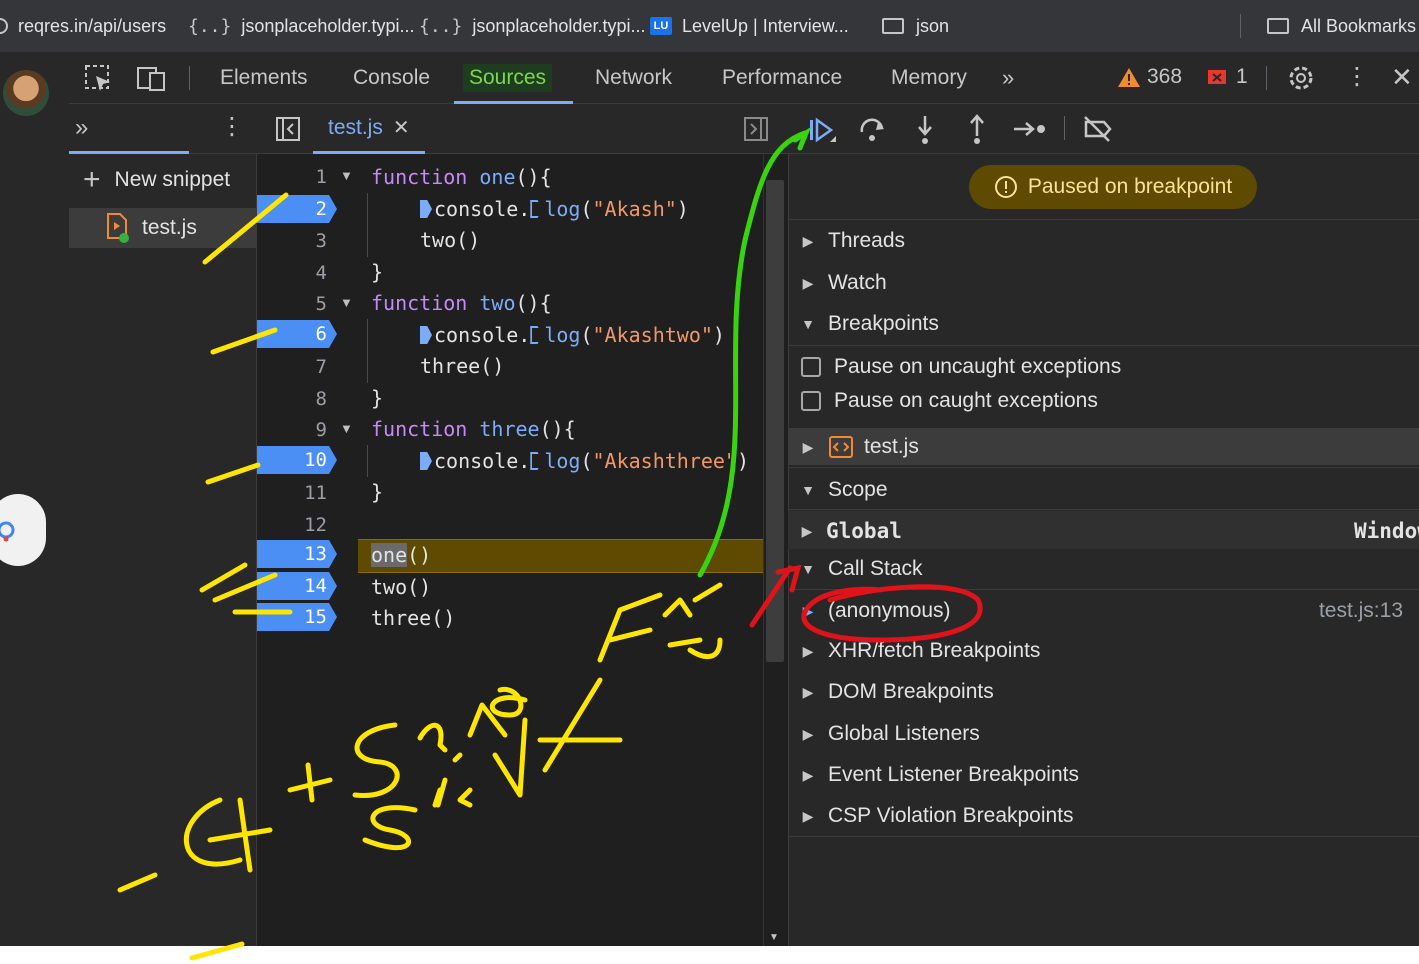 This screenshot has width=1419, height=964. What do you see at coordinates (1103, 692) in the screenshot?
I see `section-dom-breakpoints: ▶ DOM Breakpoints` at bounding box center [1103, 692].